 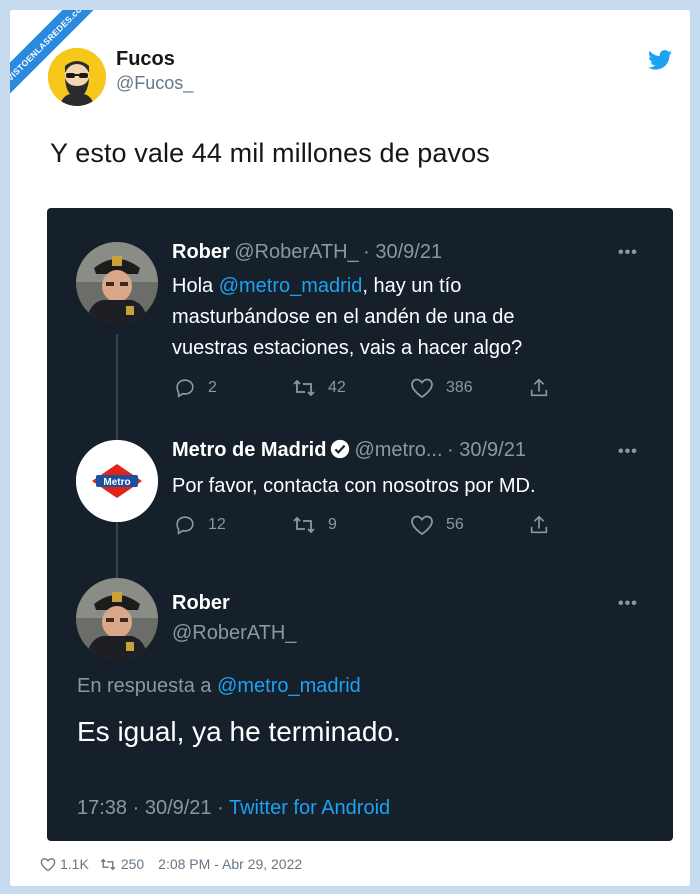 What do you see at coordinates (230, 864) in the screenshot?
I see `footer-timestamp: 2:08 PM - Abr 29, 2022` at bounding box center [230, 864].